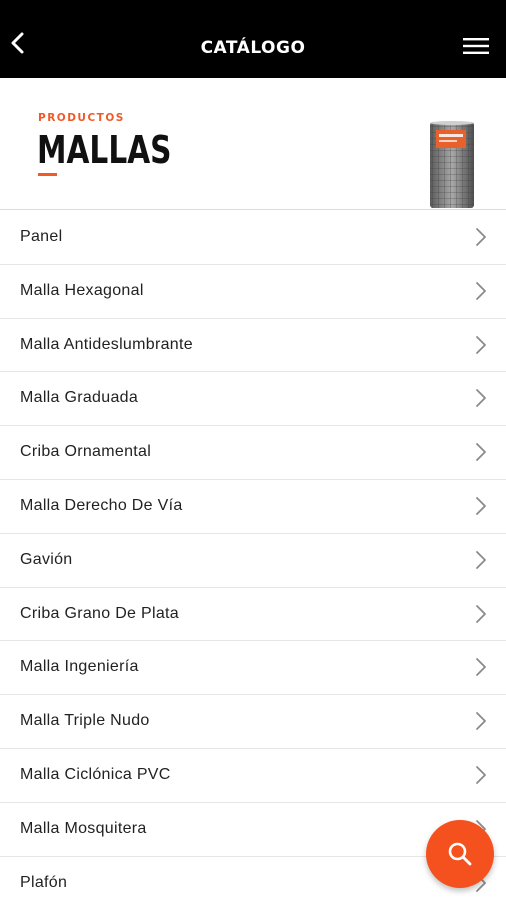  What do you see at coordinates (85, 721) in the screenshot?
I see `list-item-label: Malla Triple Nudo` at bounding box center [85, 721].